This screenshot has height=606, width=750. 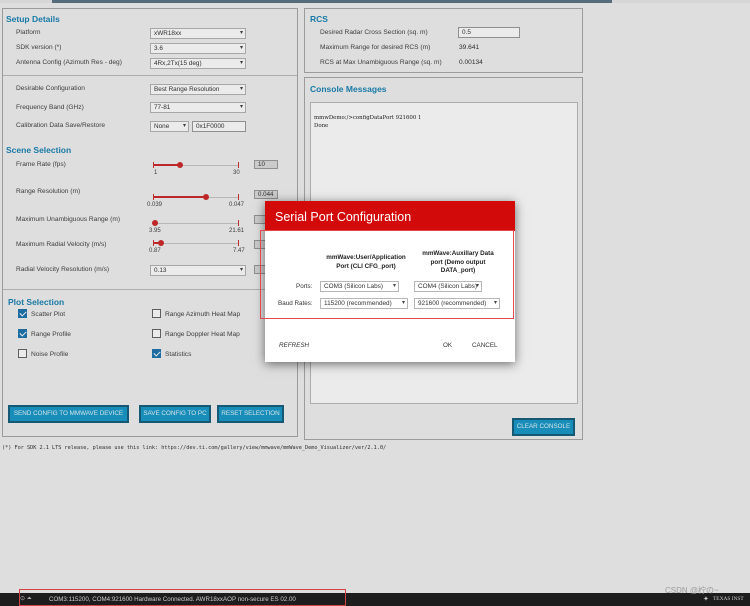 I want to click on dialog-header: Serial Port Configuration, so click(x=390, y=216).